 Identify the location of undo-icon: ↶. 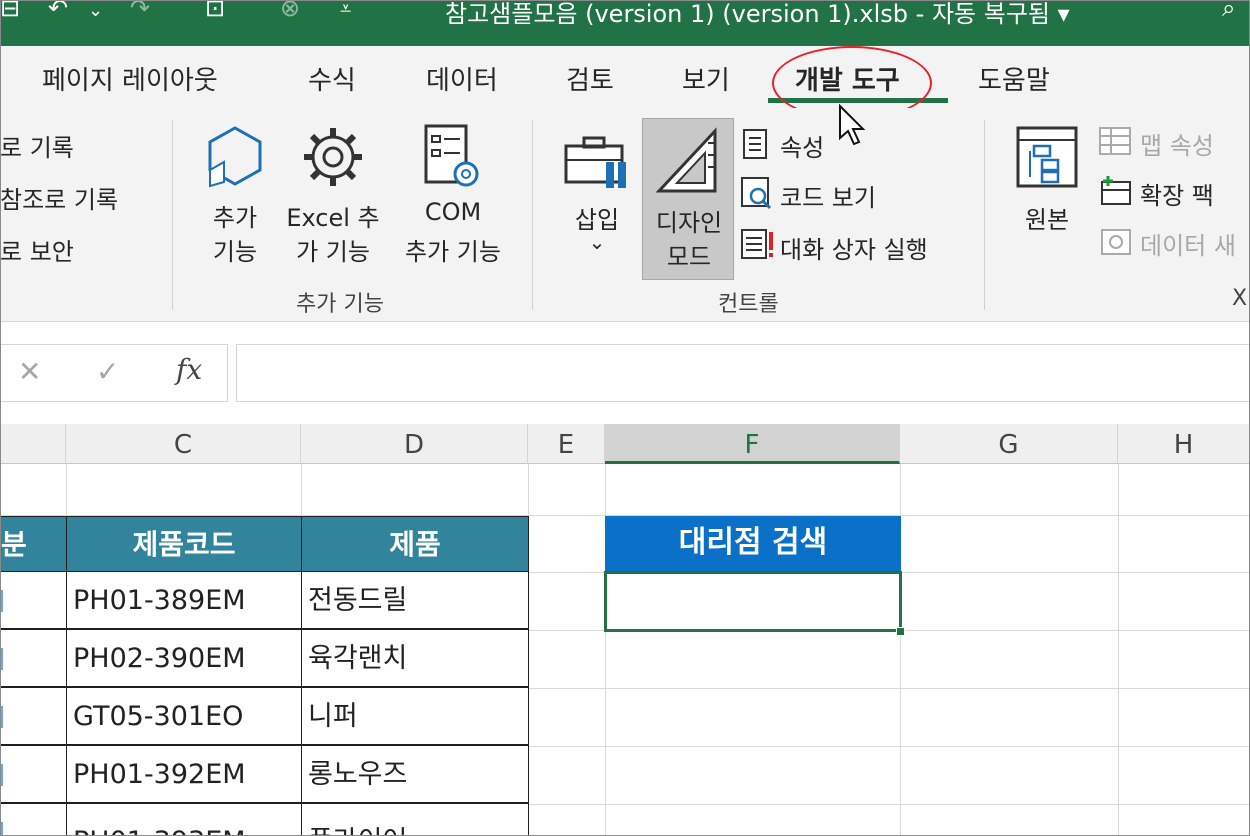
(58, 11).